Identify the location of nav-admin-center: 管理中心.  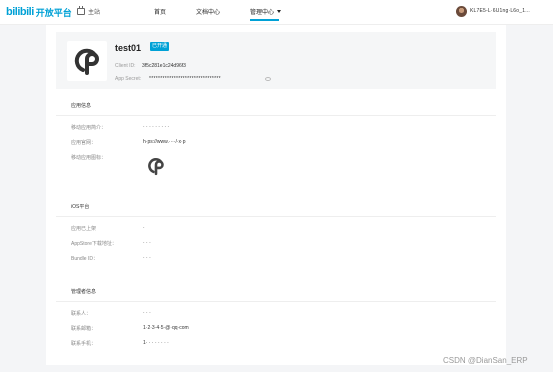
(266, 11).